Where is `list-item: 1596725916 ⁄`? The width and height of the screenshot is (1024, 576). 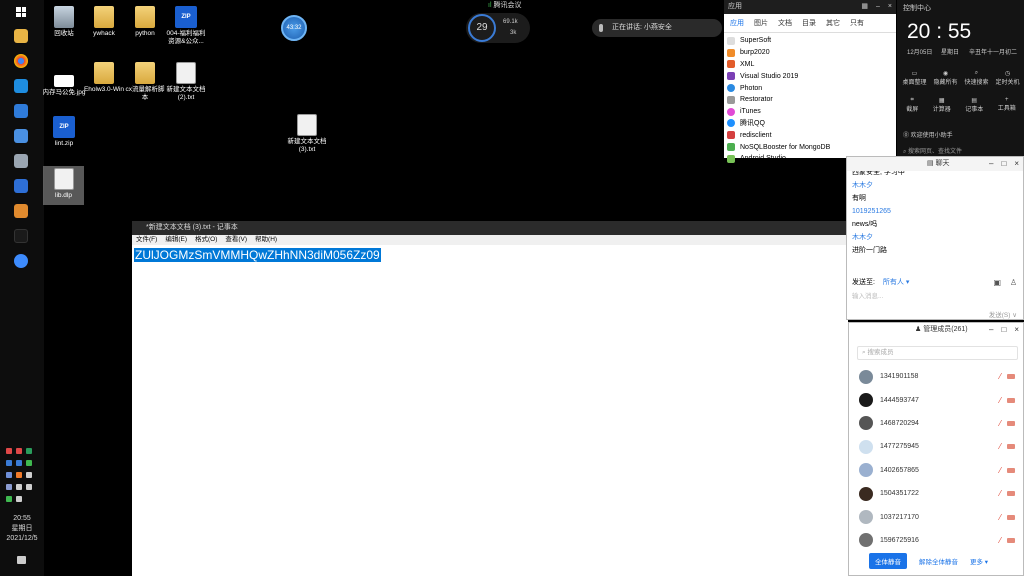 list-item: 1596725916 ⁄ is located at coordinates (936, 540).